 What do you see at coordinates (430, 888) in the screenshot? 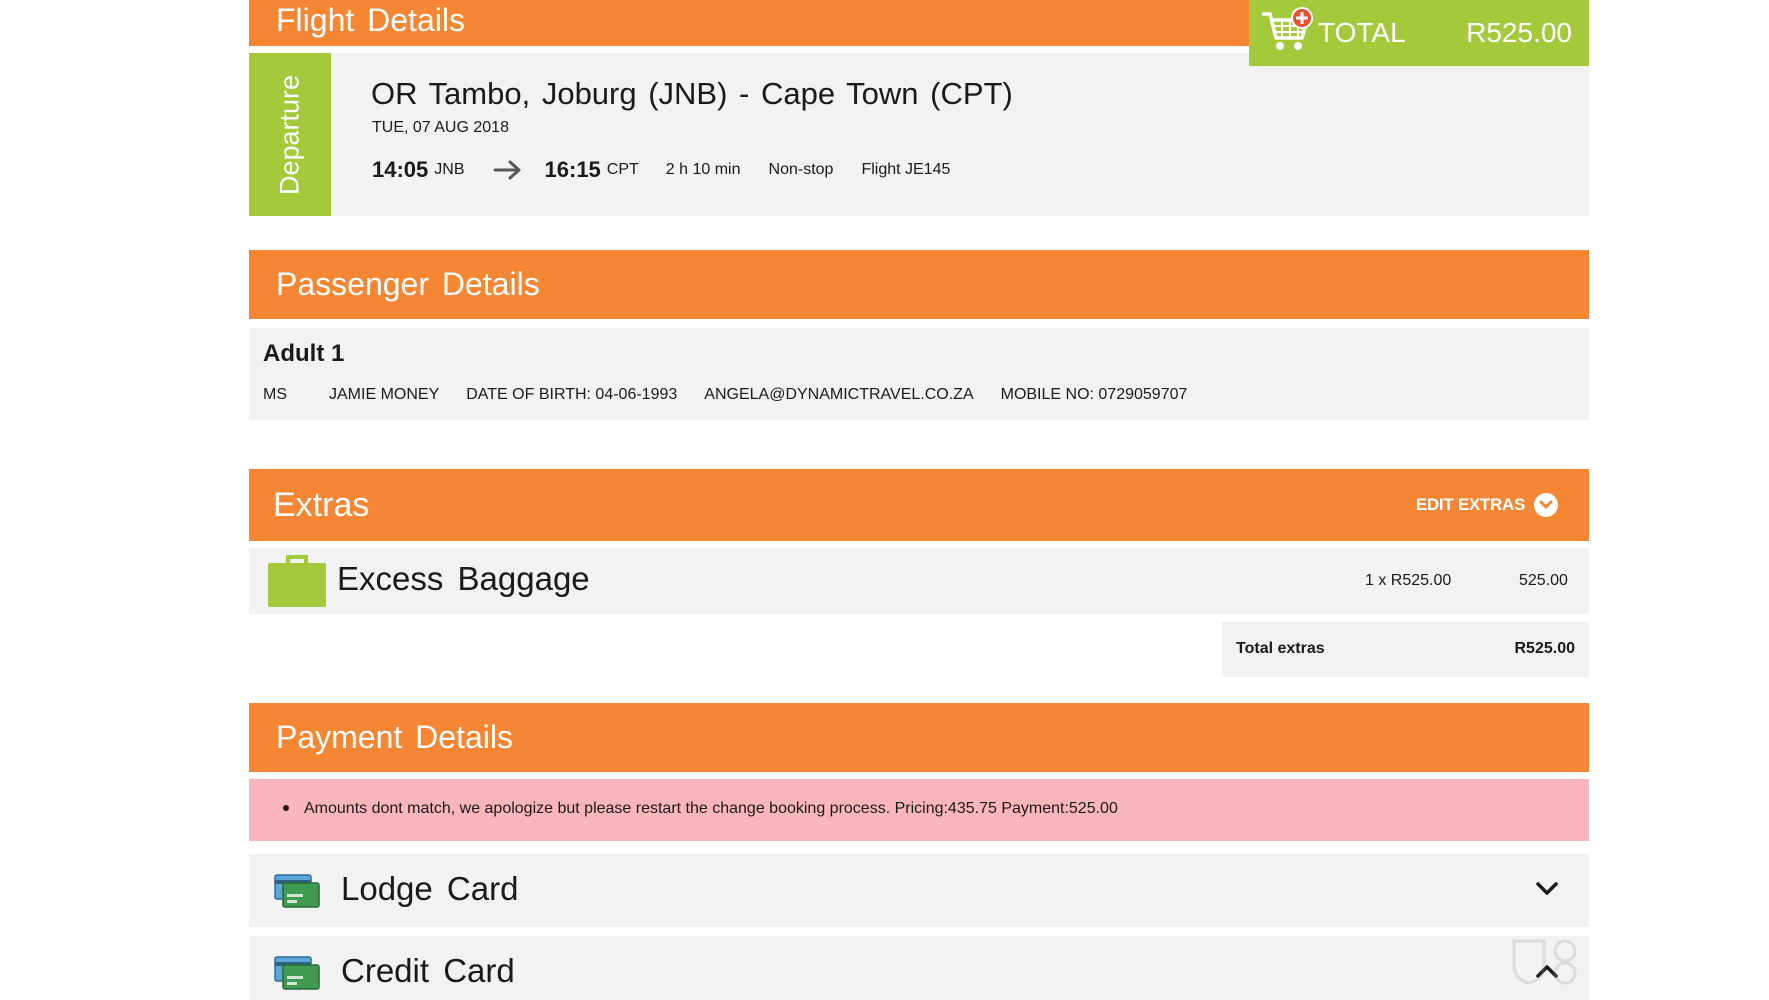
I see `payment-method-name: Lodge Card` at bounding box center [430, 888].